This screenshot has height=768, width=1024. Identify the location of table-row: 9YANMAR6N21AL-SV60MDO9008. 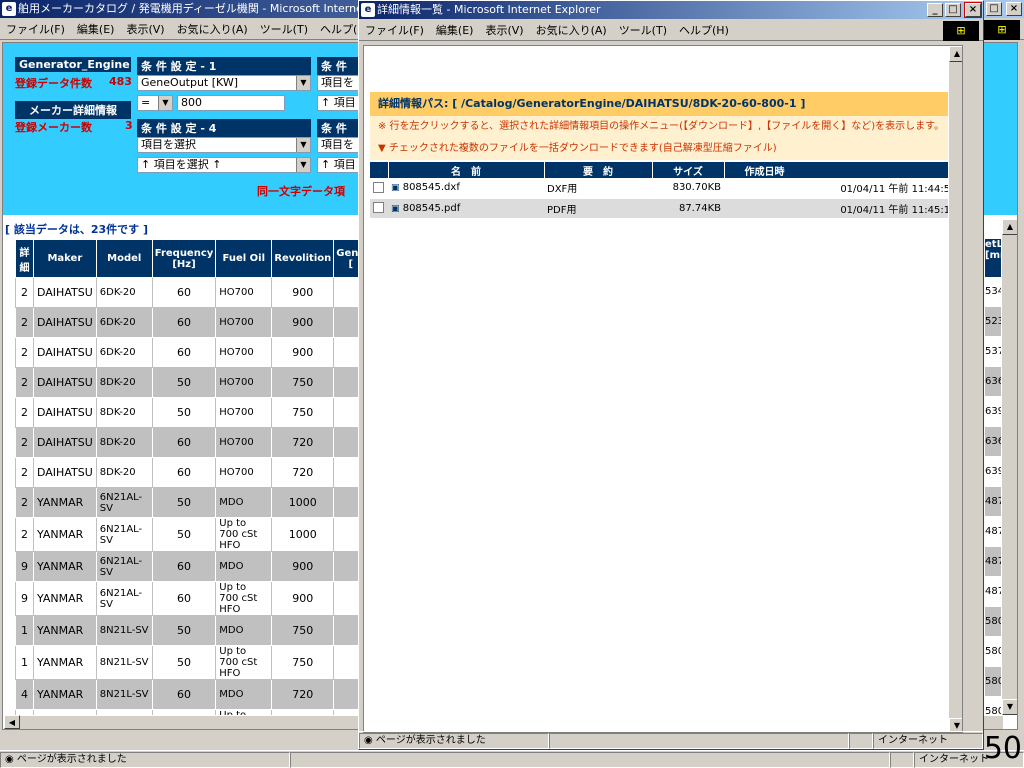
(192, 566).